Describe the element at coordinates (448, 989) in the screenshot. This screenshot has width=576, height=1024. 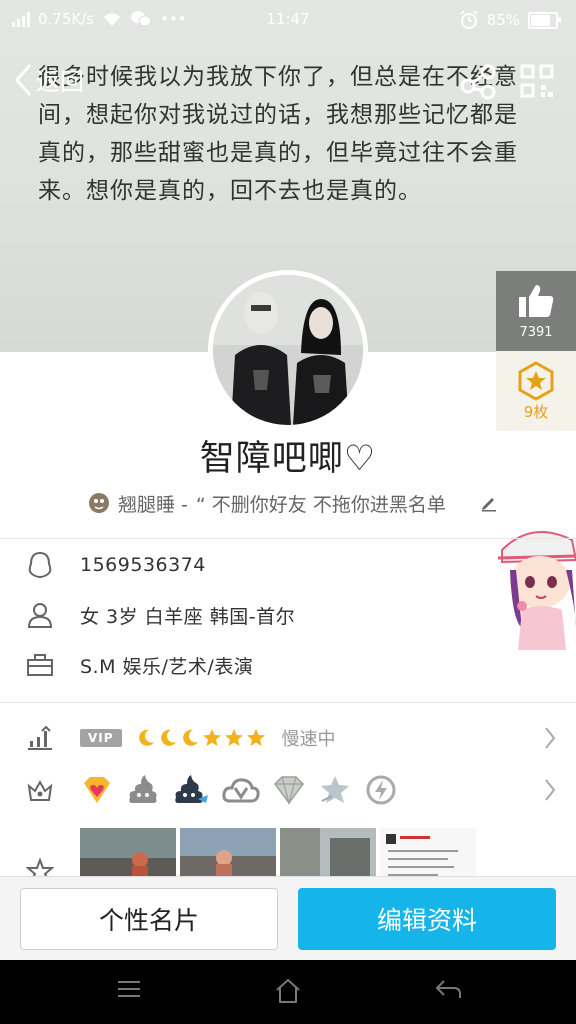
I see `back-arrow-icon` at that location.